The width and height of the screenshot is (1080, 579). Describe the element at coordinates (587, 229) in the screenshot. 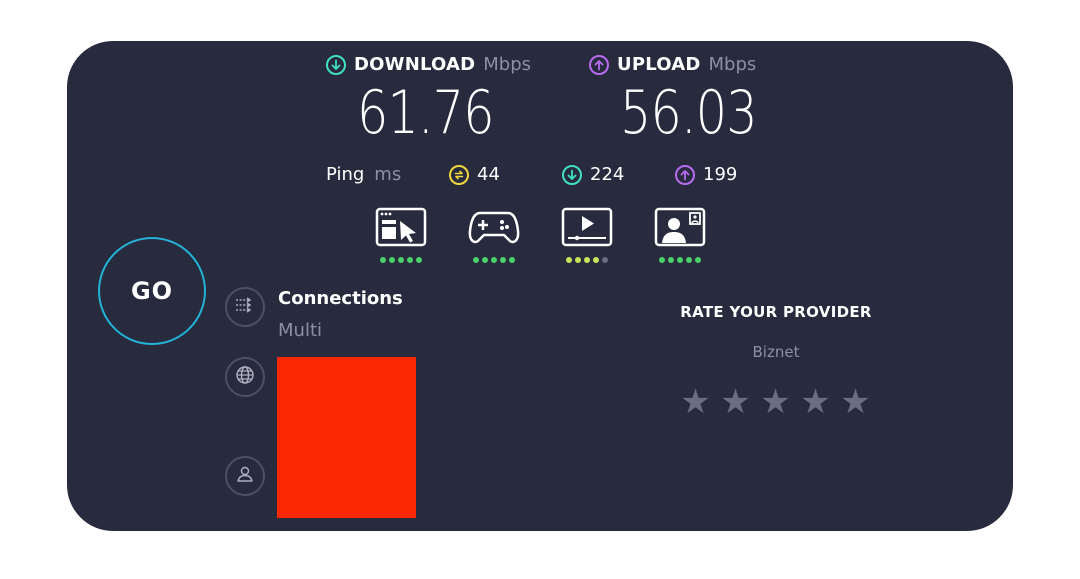

I see `video-streaming-icon` at that location.